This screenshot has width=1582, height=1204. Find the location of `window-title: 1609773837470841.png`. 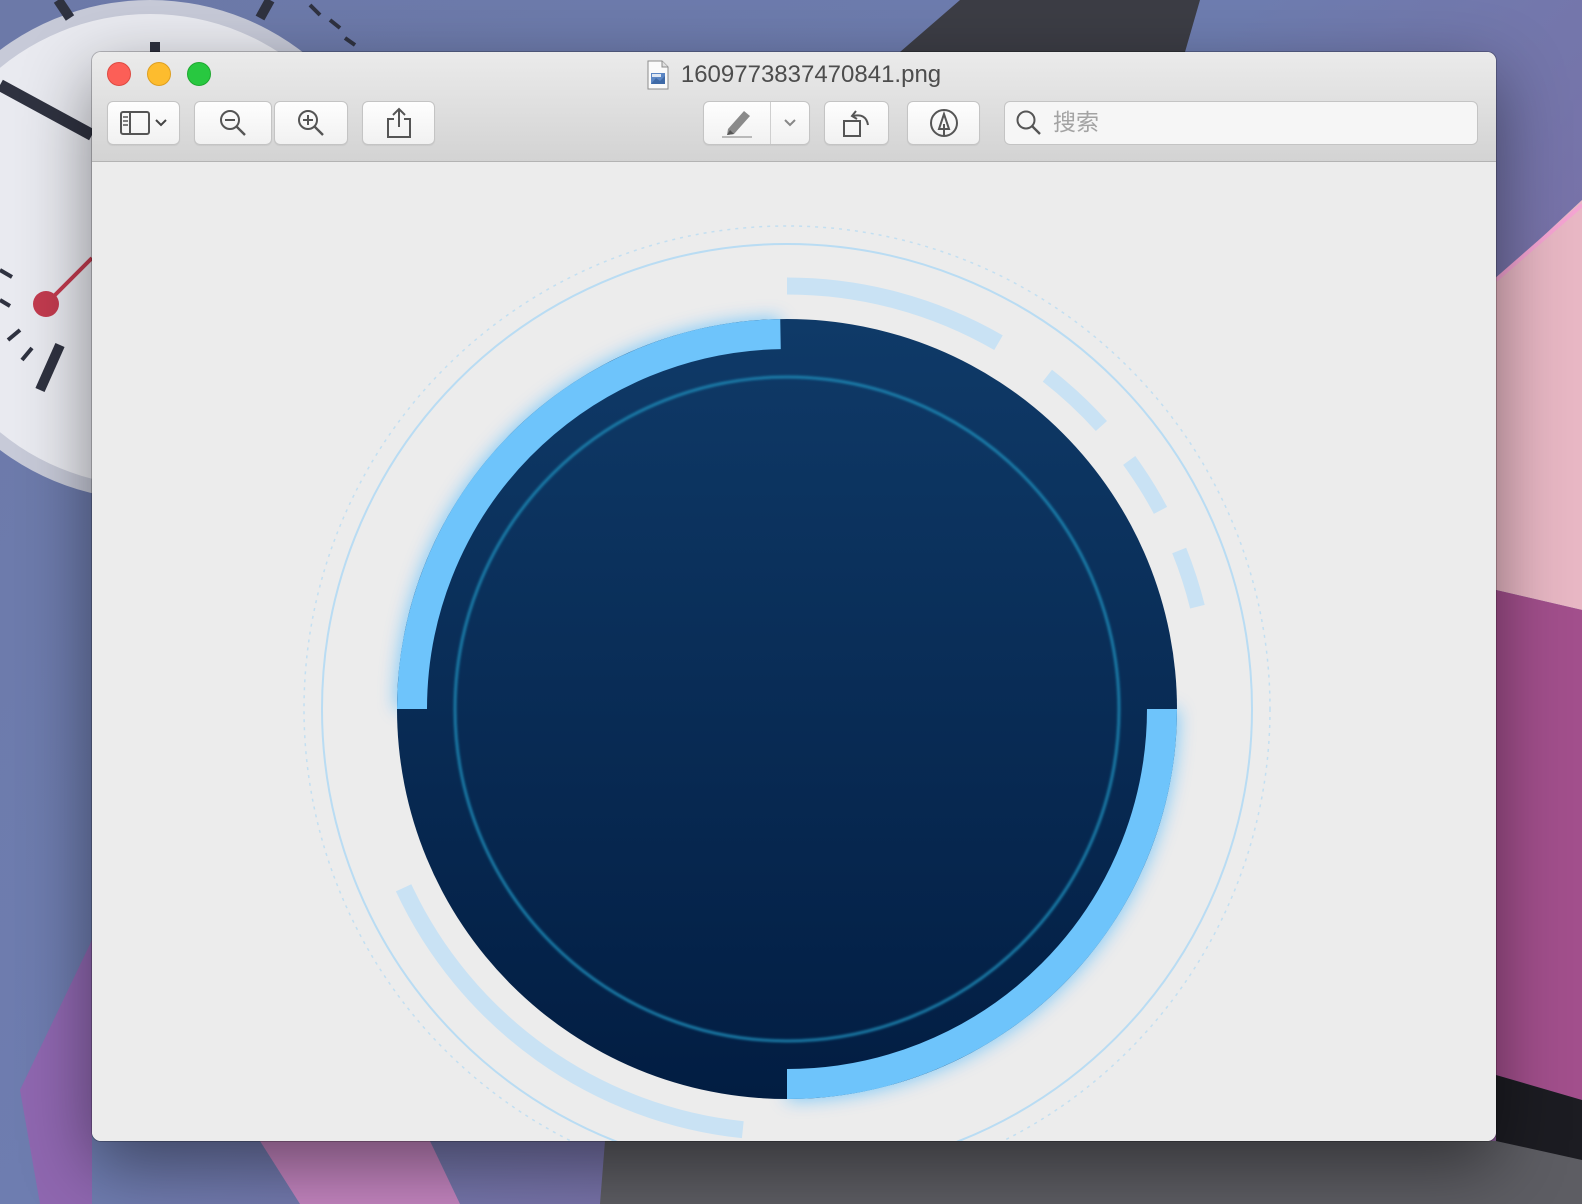

window-title: 1609773837470841.png is located at coordinates (811, 74).